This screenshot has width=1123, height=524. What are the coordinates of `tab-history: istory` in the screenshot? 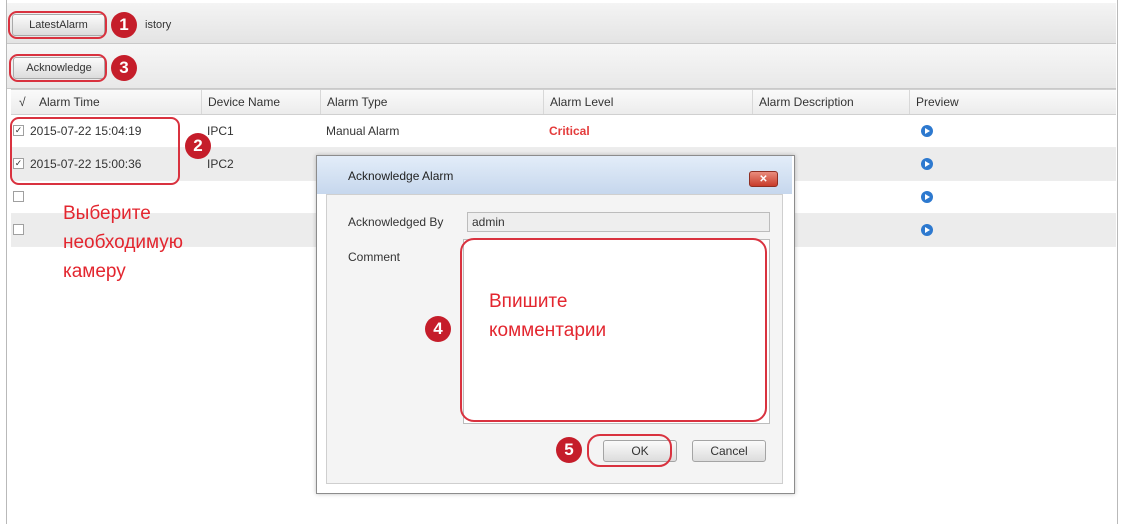 It's located at (158, 25).